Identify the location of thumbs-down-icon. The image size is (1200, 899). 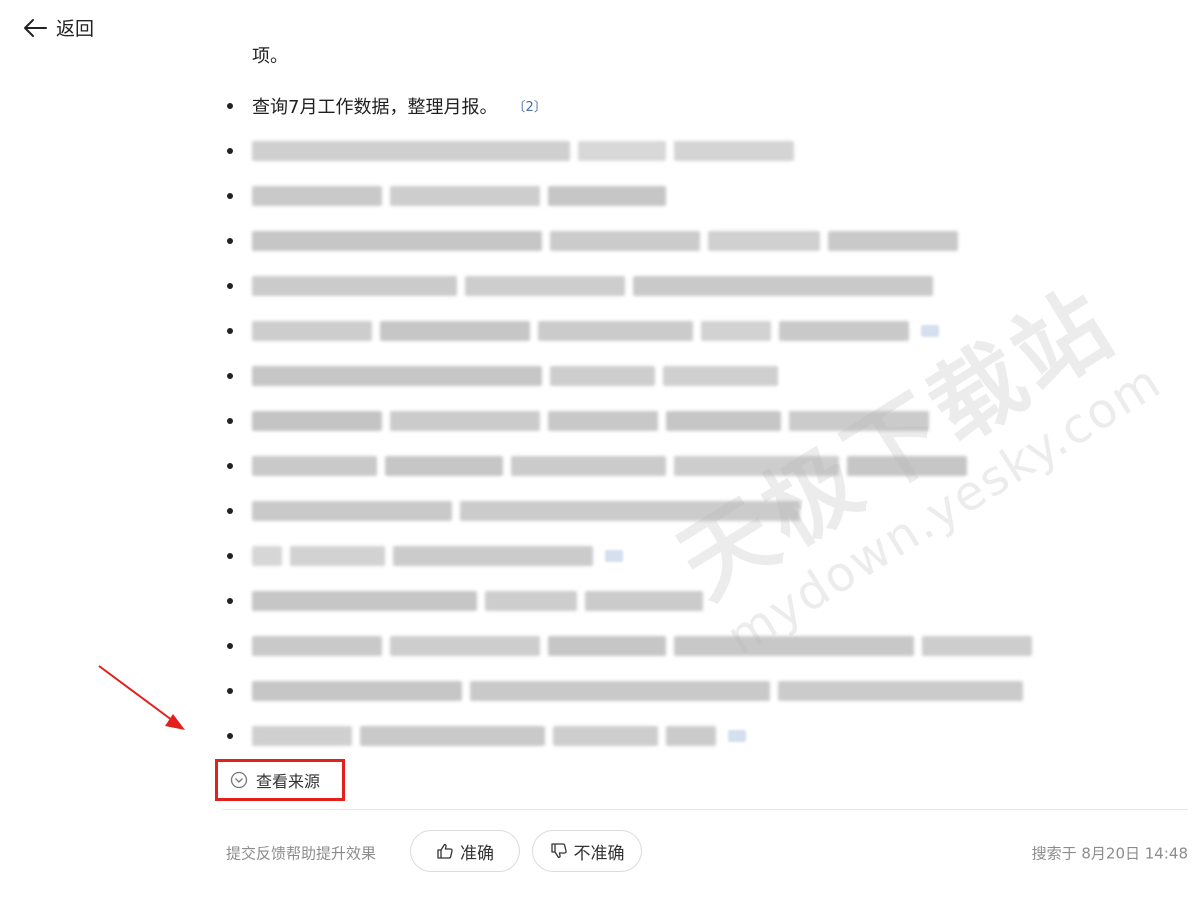
(558, 851).